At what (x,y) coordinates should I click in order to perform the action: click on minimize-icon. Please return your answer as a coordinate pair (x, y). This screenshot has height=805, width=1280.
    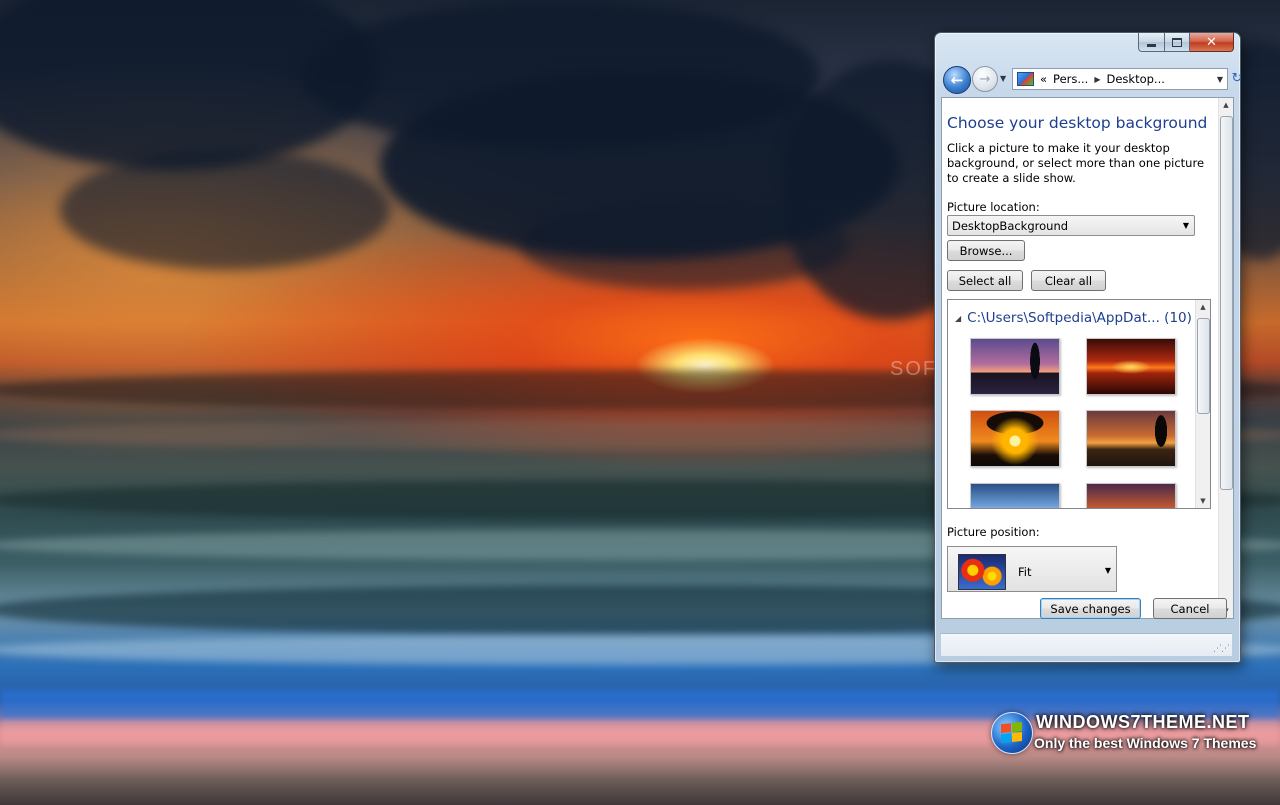
    Looking at the image, I should click on (1151, 45).